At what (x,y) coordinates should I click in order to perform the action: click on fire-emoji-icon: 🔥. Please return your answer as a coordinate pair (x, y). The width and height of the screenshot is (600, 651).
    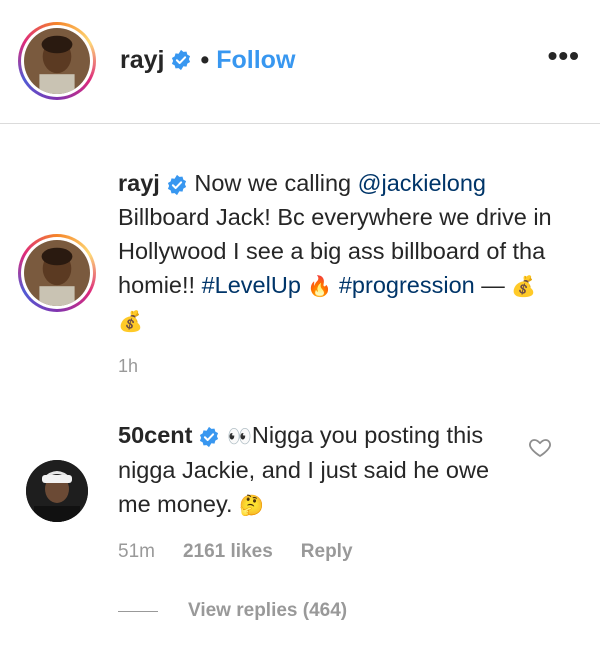
    Looking at the image, I should click on (320, 286).